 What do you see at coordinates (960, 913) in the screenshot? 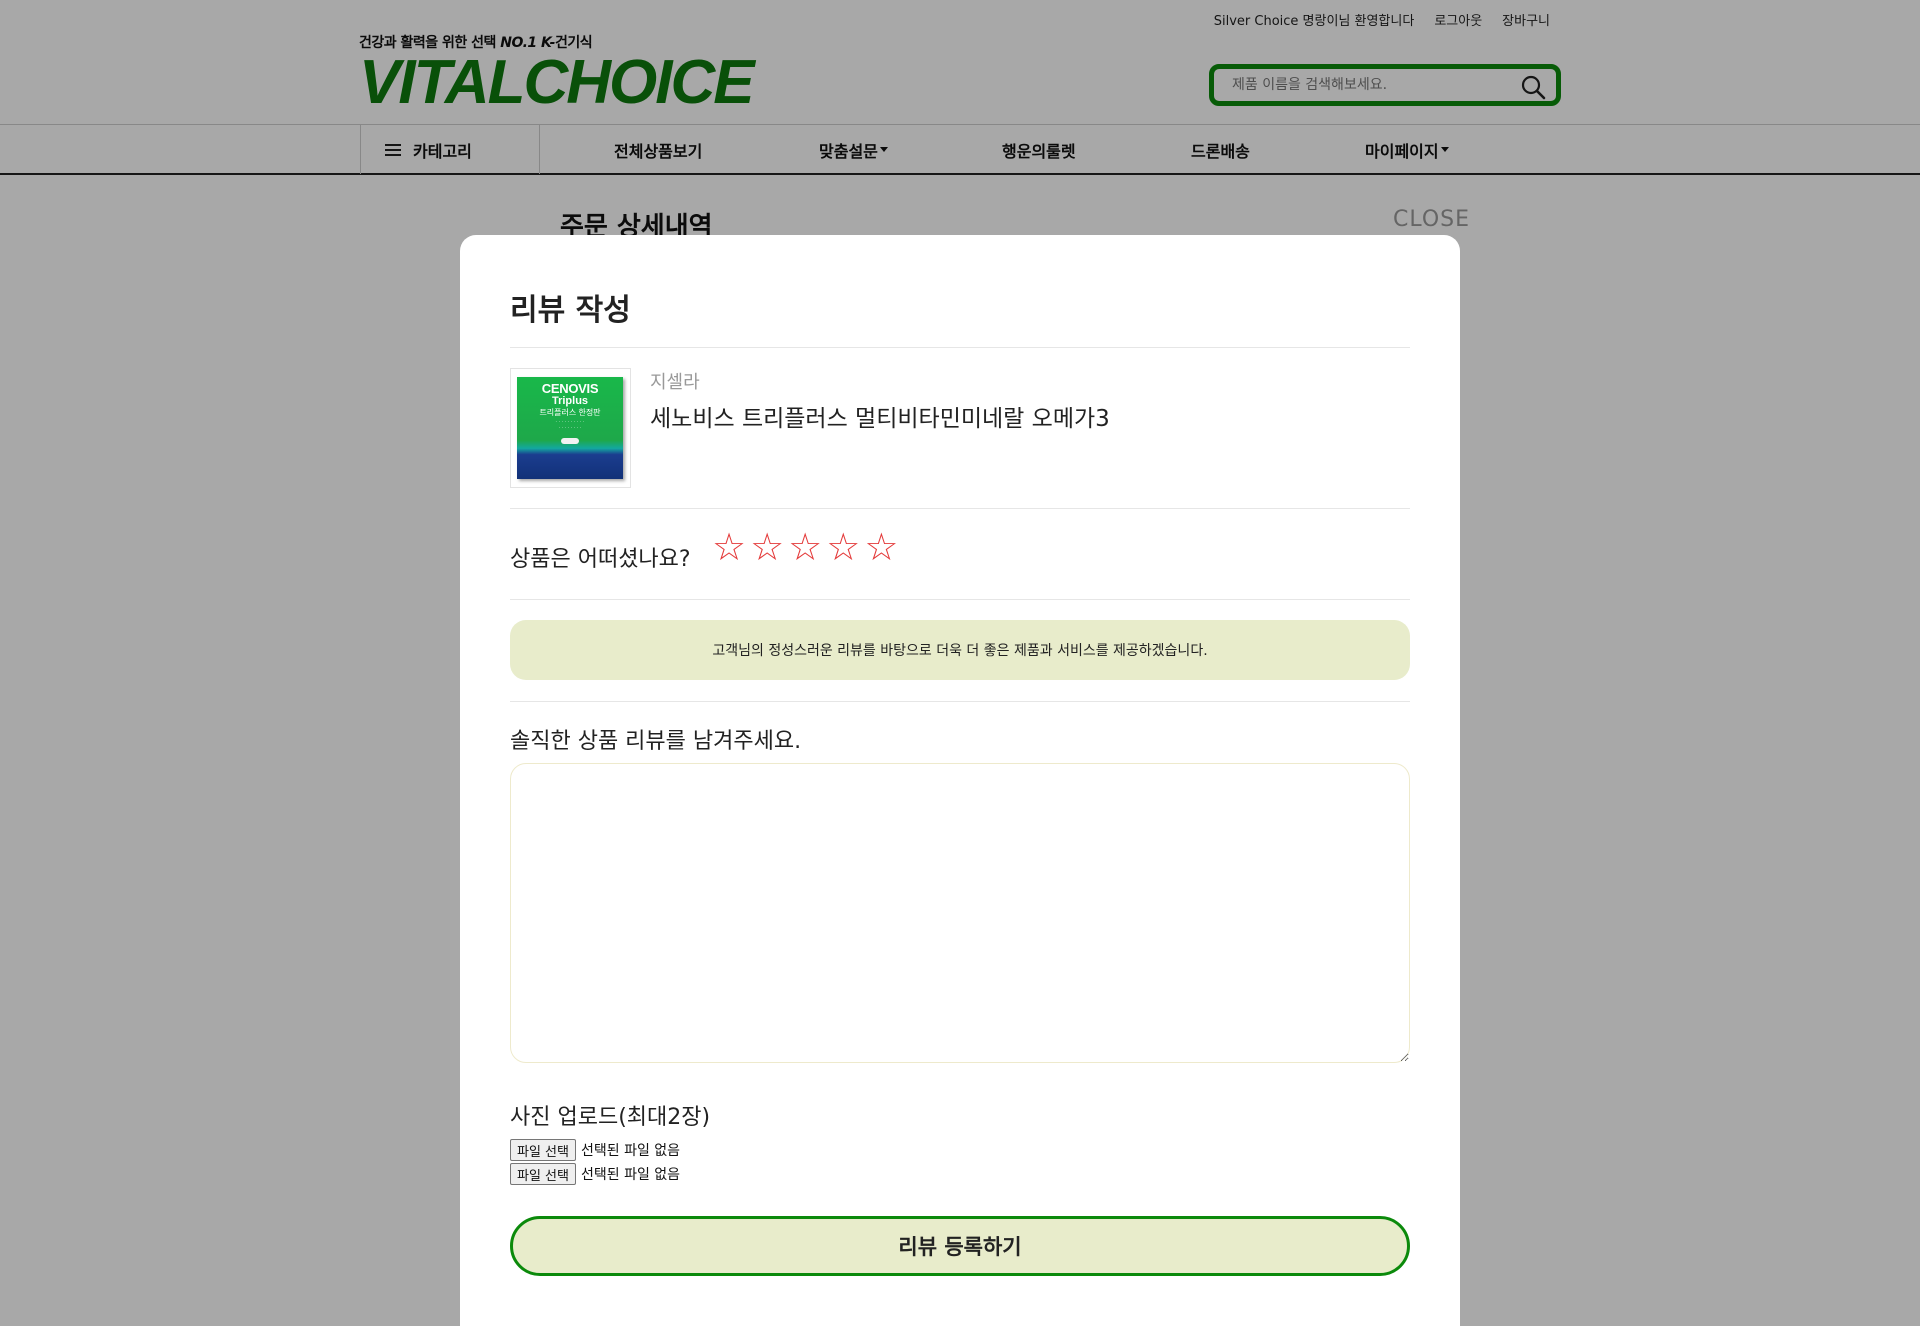
I see `review-textarea` at bounding box center [960, 913].